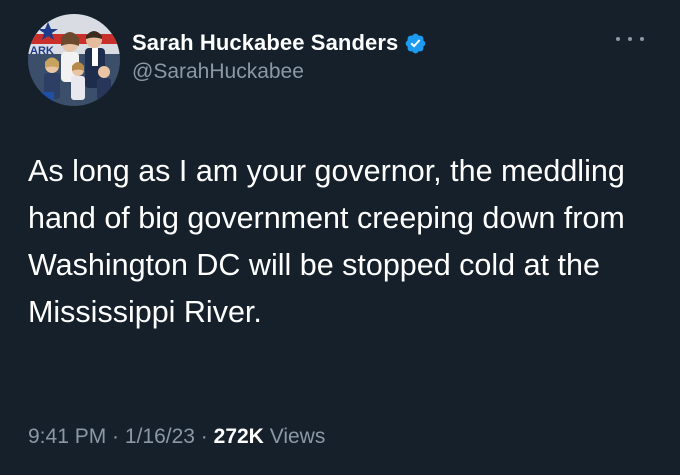 This screenshot has height=475, width=680. I want to click on more-options-icon, so click(630, 39).